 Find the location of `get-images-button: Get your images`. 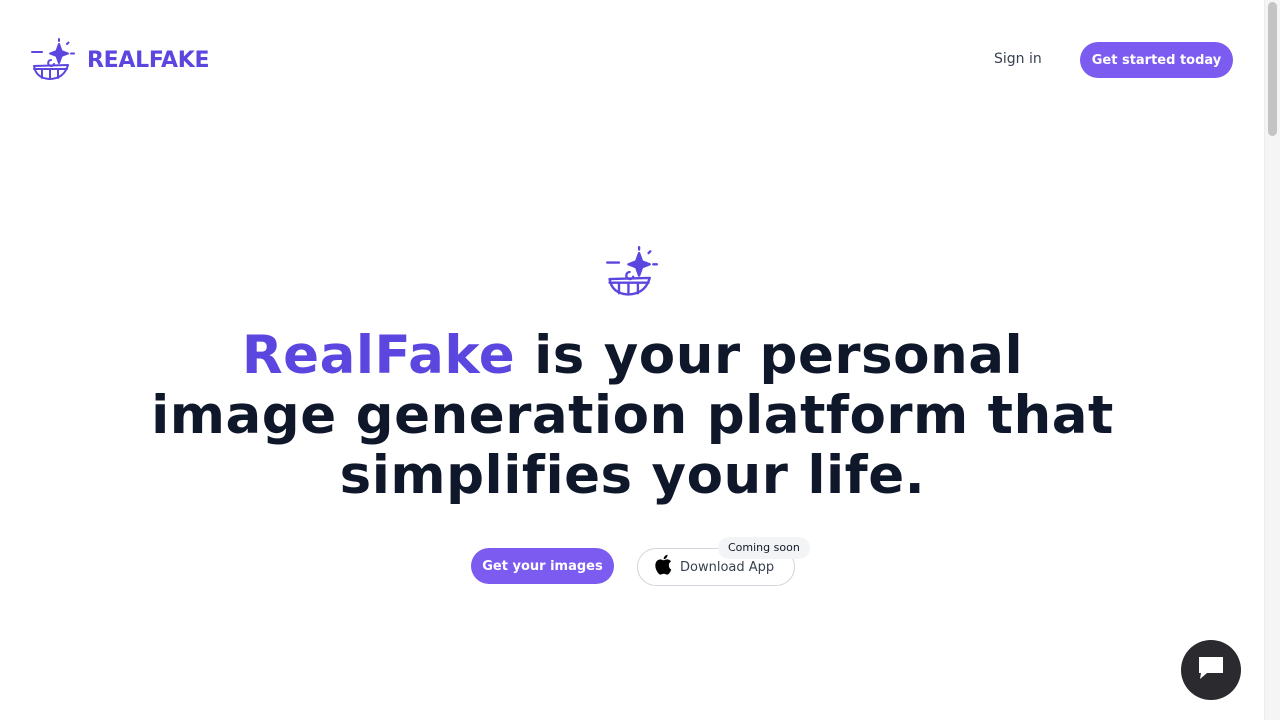

get-images-button: Get your images is located at coordinates (542, 566).